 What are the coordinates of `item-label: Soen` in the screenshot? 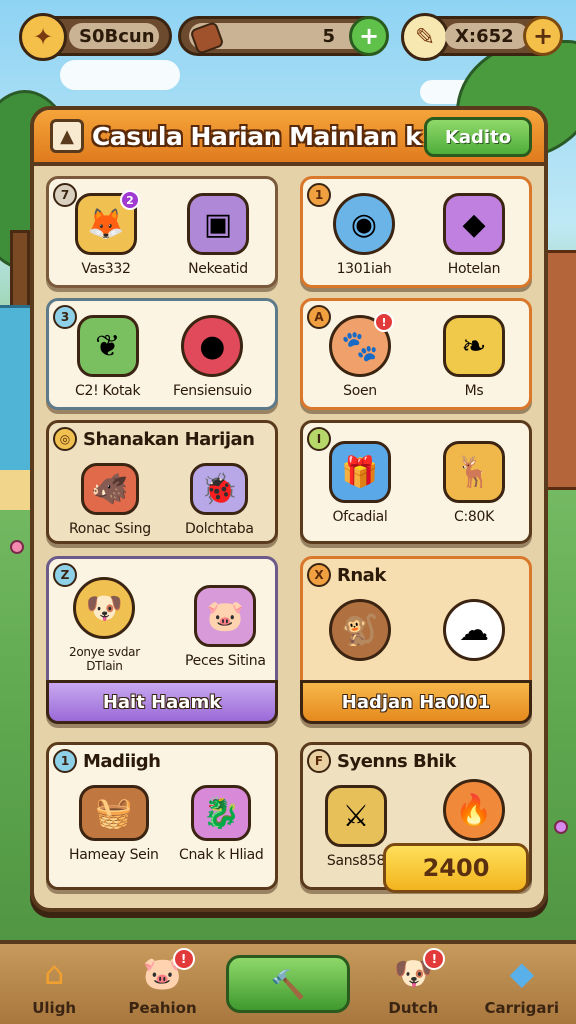 It's located at (360, 391).